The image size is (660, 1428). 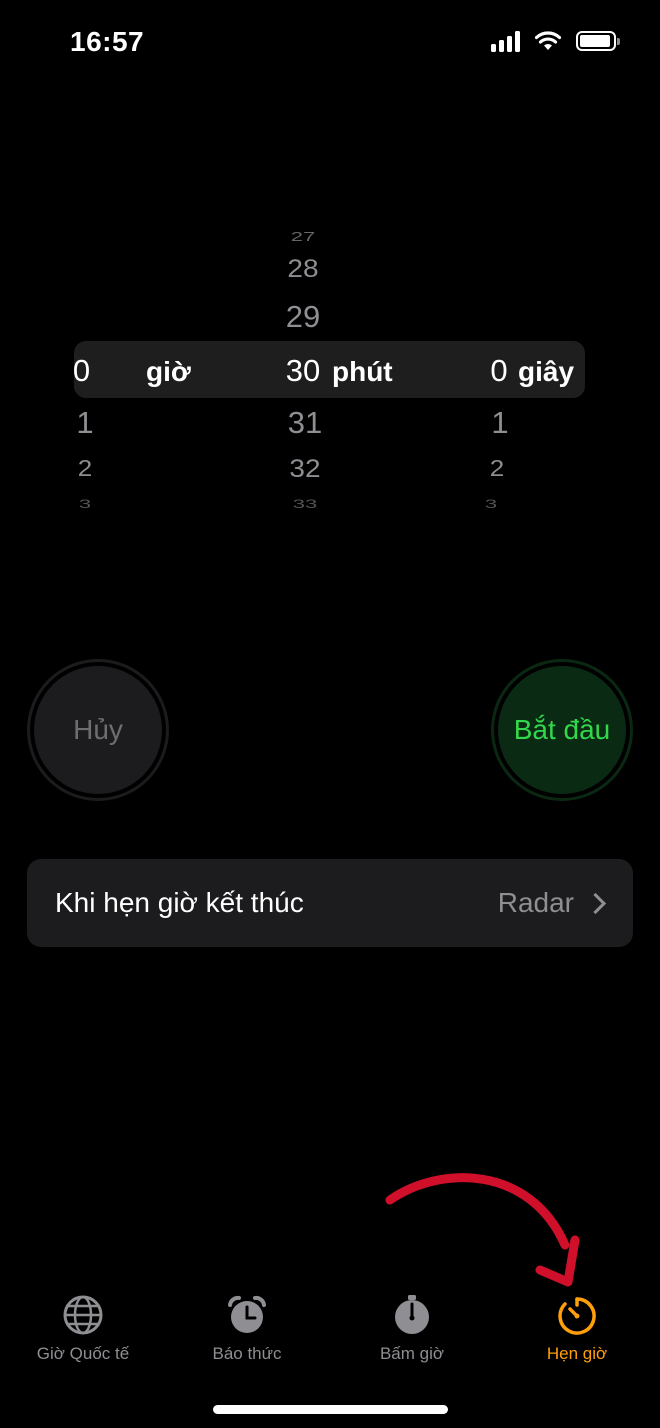 What do you see at coordinates (303, 237) in the screenshot?
I see `minutes-value: 27` at bounding box center [303, 237].